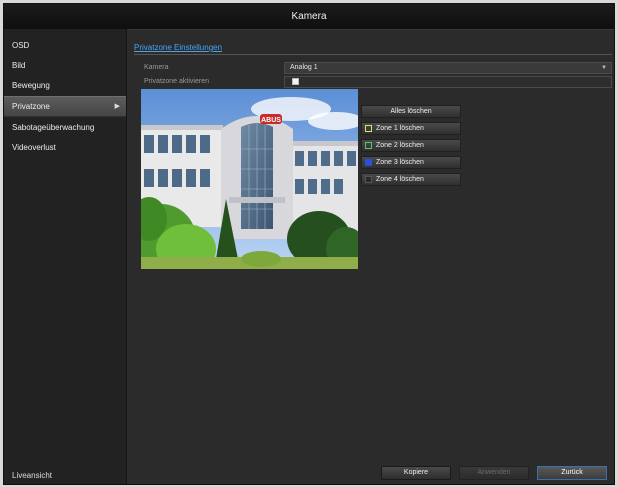 The image size is (618, 487). What do you see at coordinates (400, 145) in the screenshot?
I see `zone-2-label: Zone 2 löschen` at bounding box center [400, 145].